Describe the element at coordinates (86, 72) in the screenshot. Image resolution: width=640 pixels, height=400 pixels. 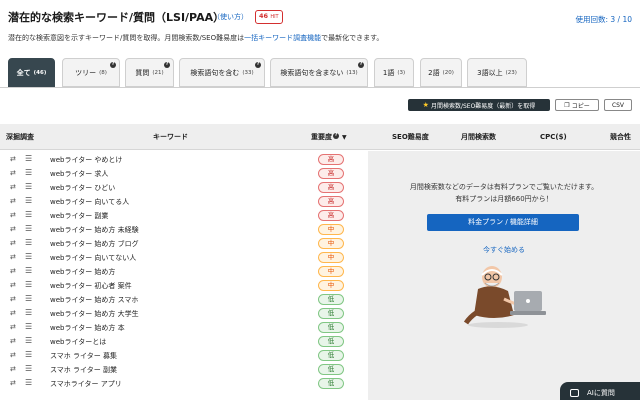
I see `tab-label: ツリー` at that location.